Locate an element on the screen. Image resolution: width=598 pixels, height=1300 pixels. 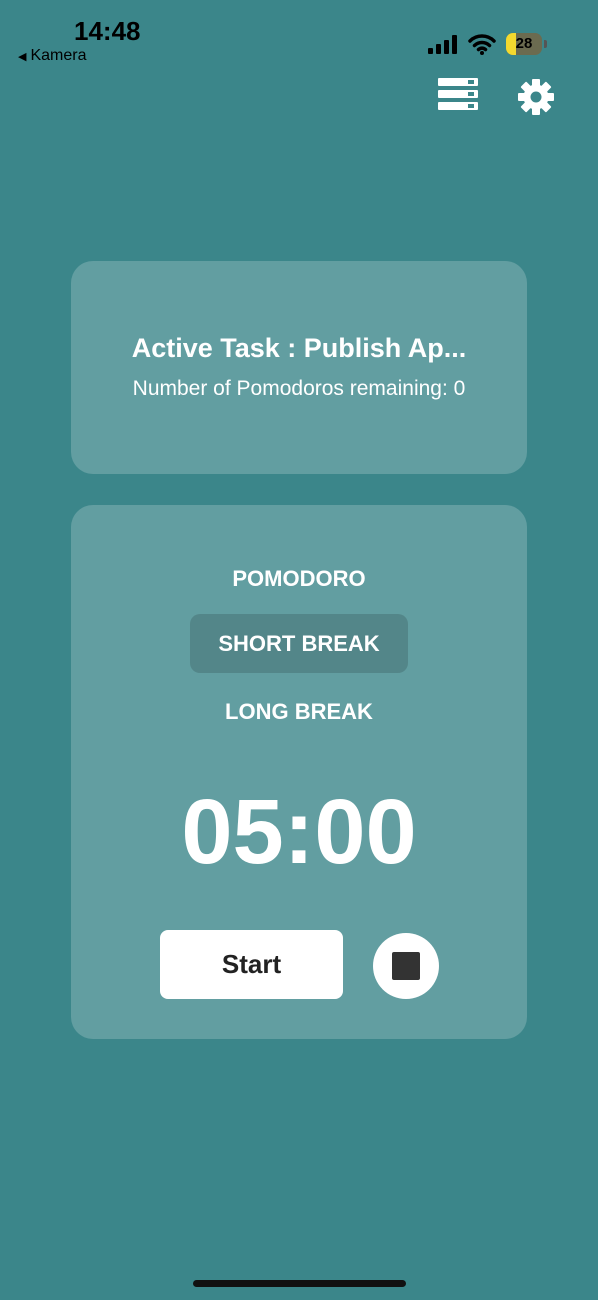
mode-long-break-button: LONG BREAK is located at coordinates (299, 712).